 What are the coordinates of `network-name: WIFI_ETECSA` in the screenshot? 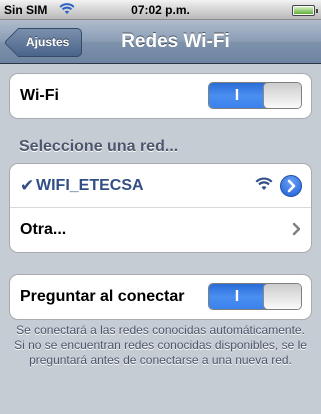 It's located at (90, 185).